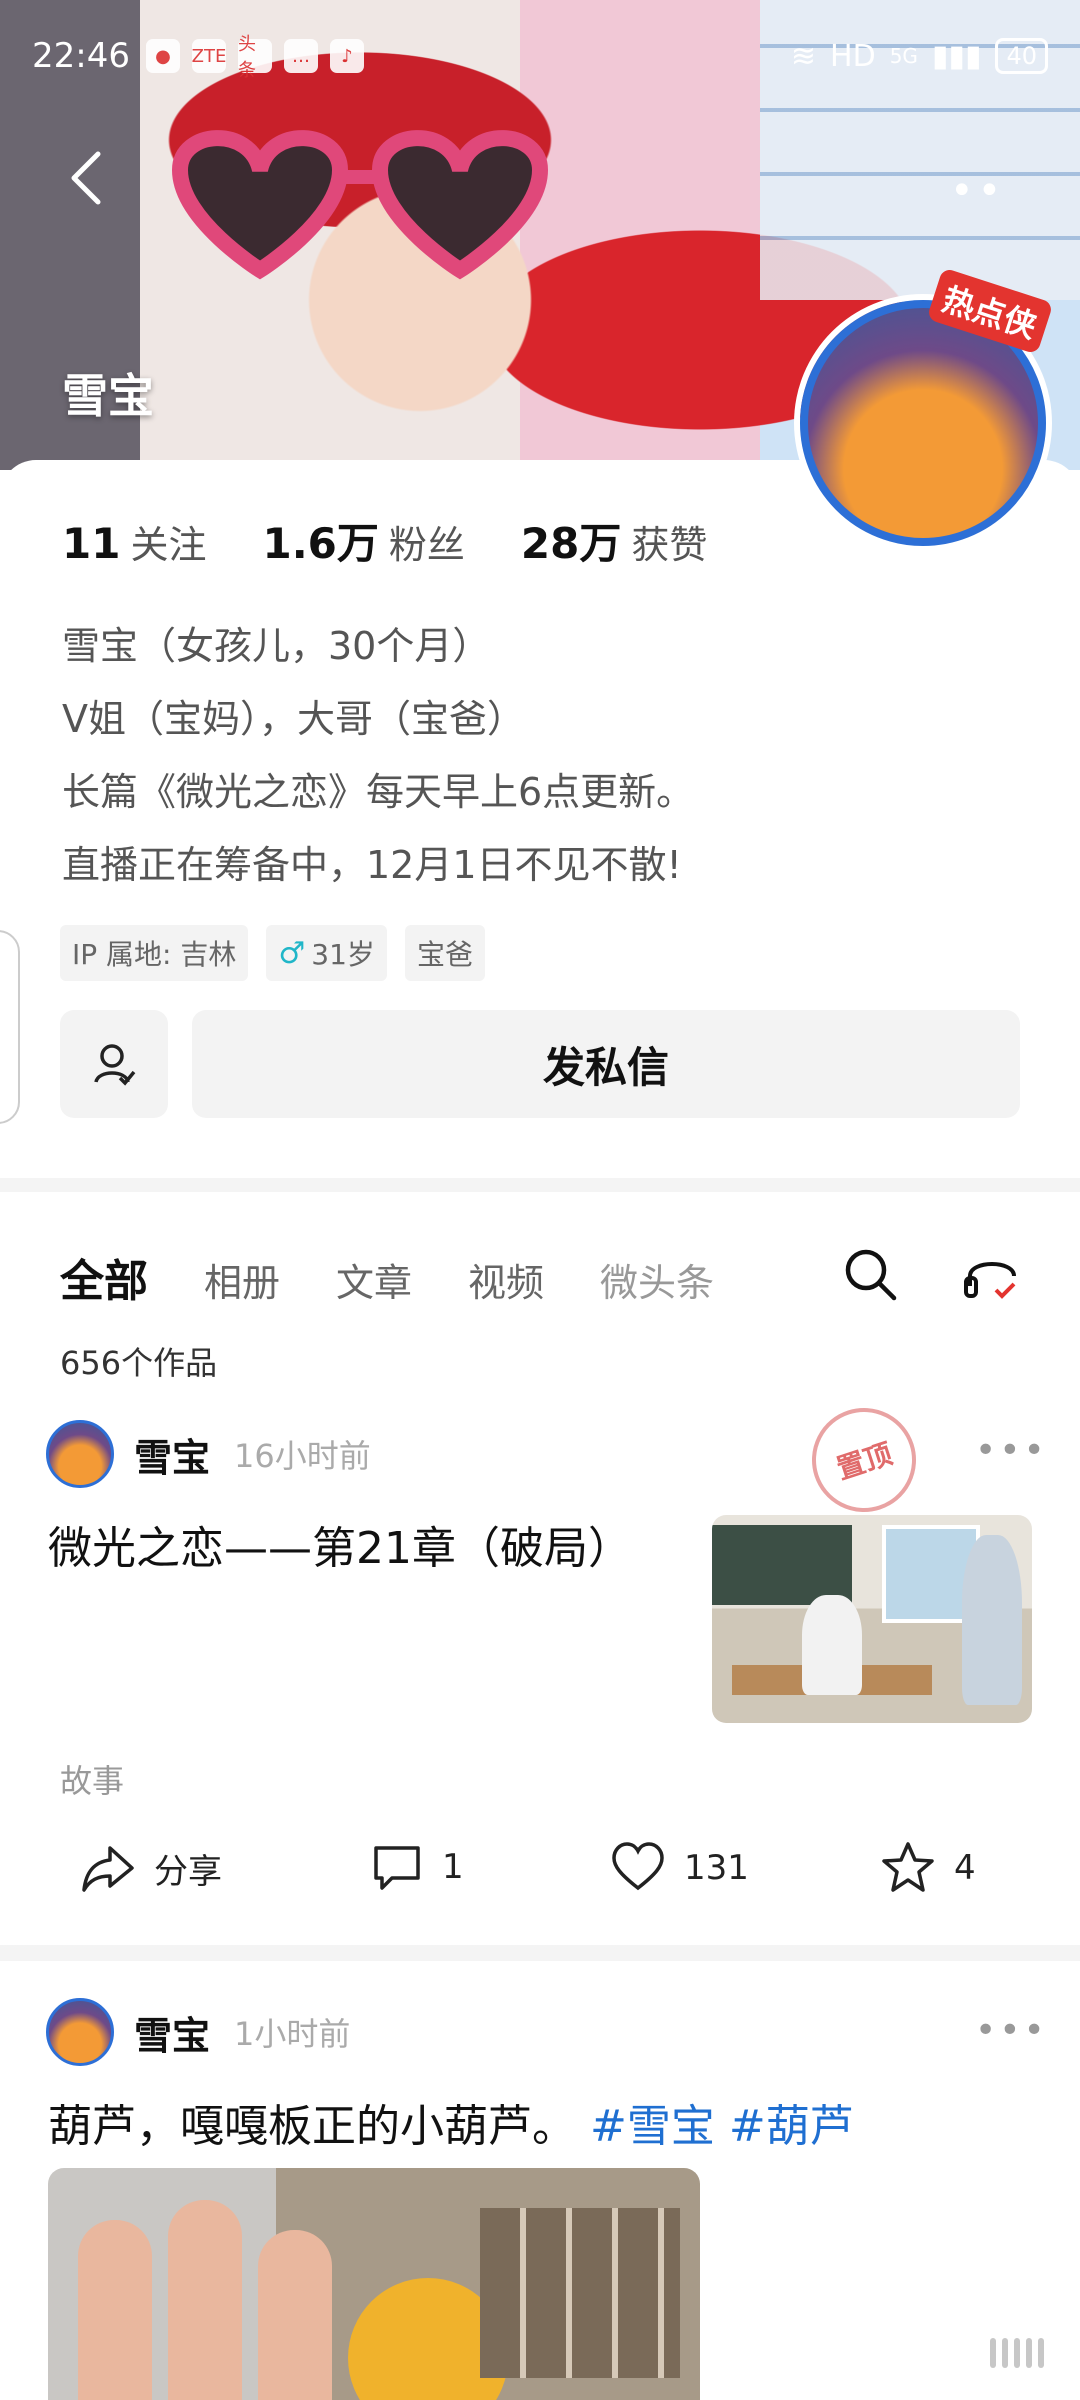 Image resolution: width=1080 pixels, height=2400 pixels. What do you see at coordinates (426, 545) in the screenshot?
I see `followers-label: 粉丝` at bounding box center [426, 545].